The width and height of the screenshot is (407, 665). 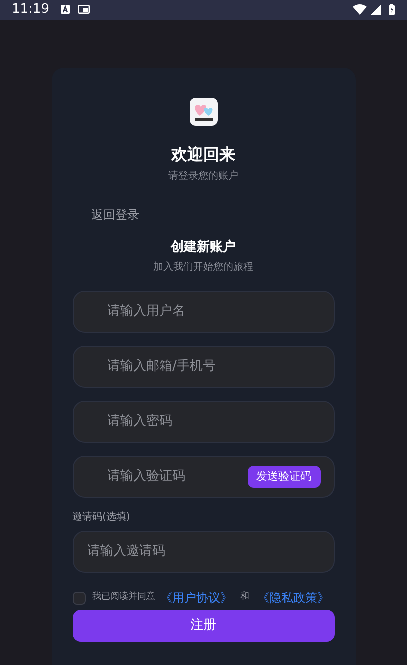 What do you see at coordinates (84, 9) in the screenshot?
I see `picture-in-picture-icon` at bounding box center [84, 9].